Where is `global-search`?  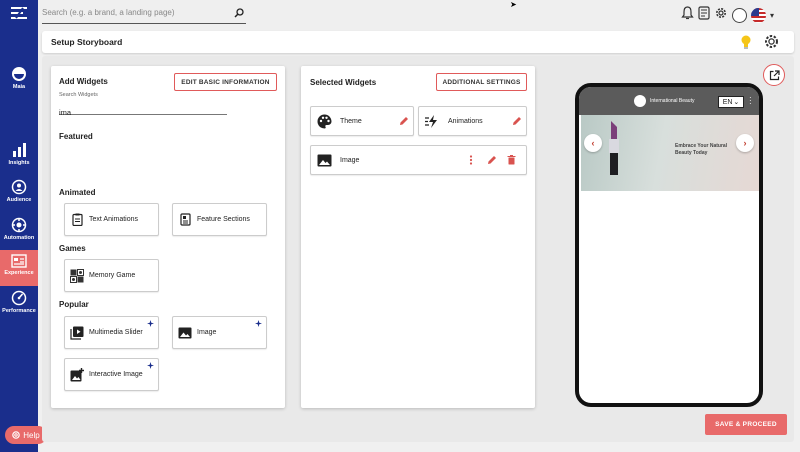
global-search is located at coordinates (144, 15).